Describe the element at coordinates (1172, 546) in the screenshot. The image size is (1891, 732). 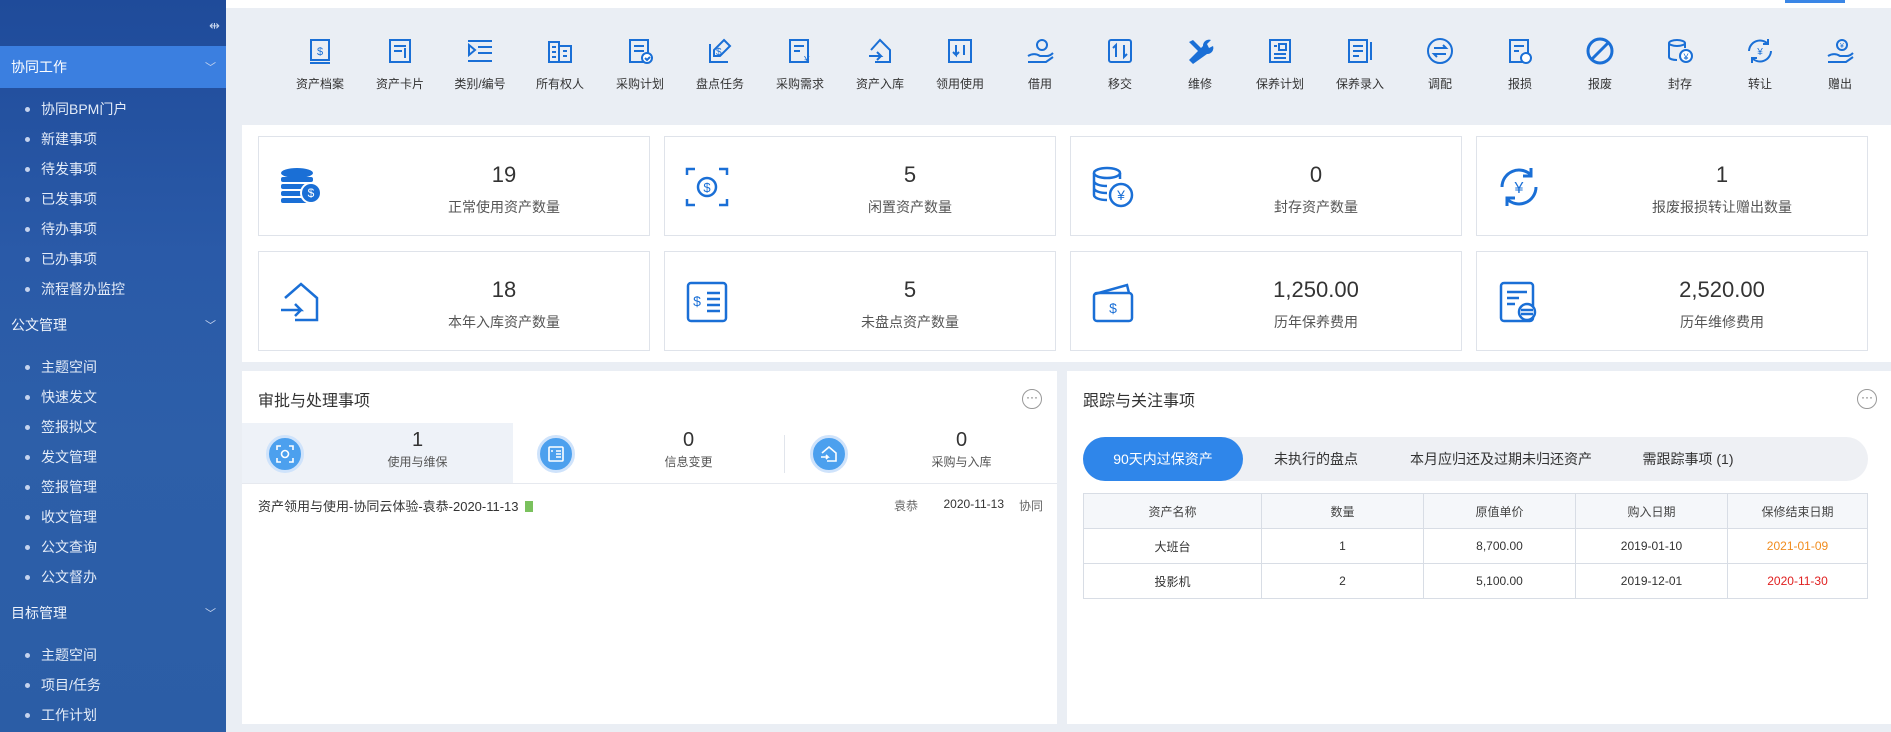
I see `cell-asset-name: 大班台` at that location.